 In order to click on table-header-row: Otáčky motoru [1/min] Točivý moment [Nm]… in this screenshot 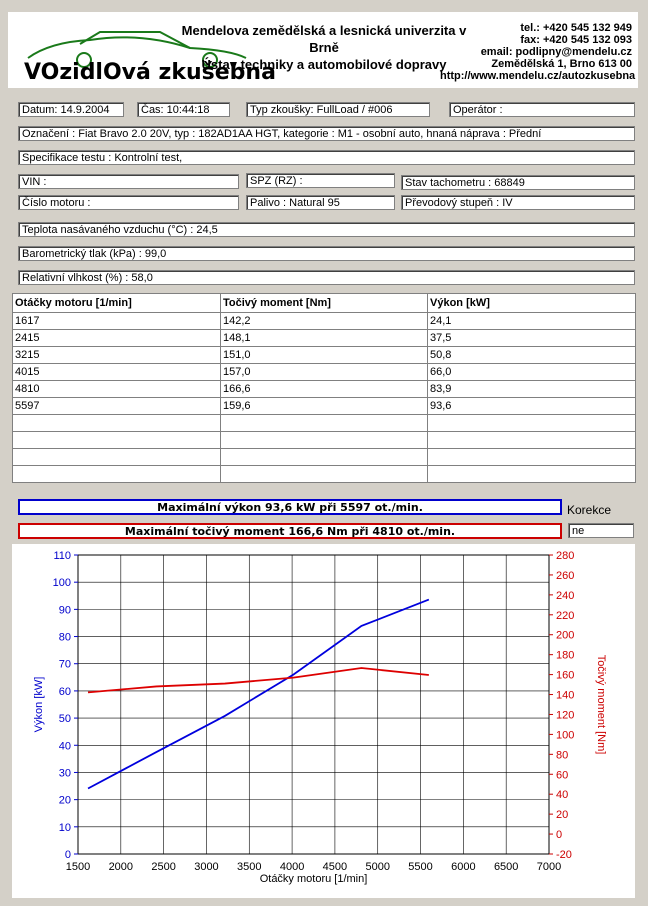, I will do `click(324, 303)`.